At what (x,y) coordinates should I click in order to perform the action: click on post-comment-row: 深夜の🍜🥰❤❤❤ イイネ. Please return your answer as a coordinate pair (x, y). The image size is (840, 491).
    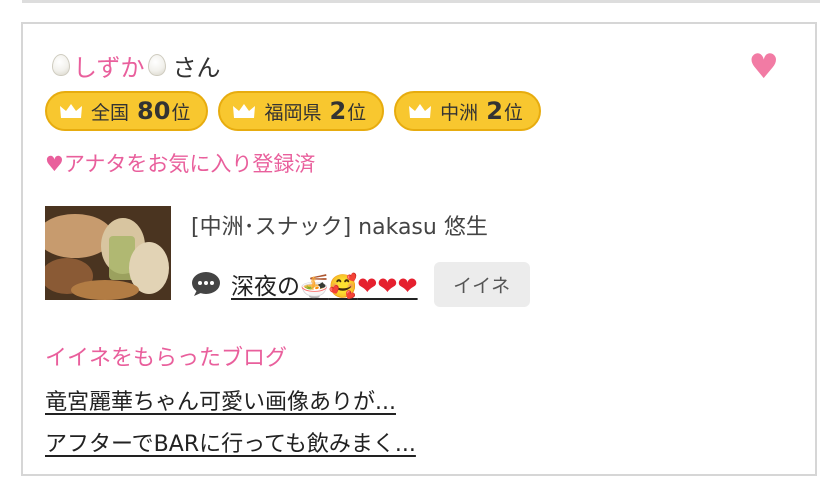
    Looking at the image, I should click on (360, 284).